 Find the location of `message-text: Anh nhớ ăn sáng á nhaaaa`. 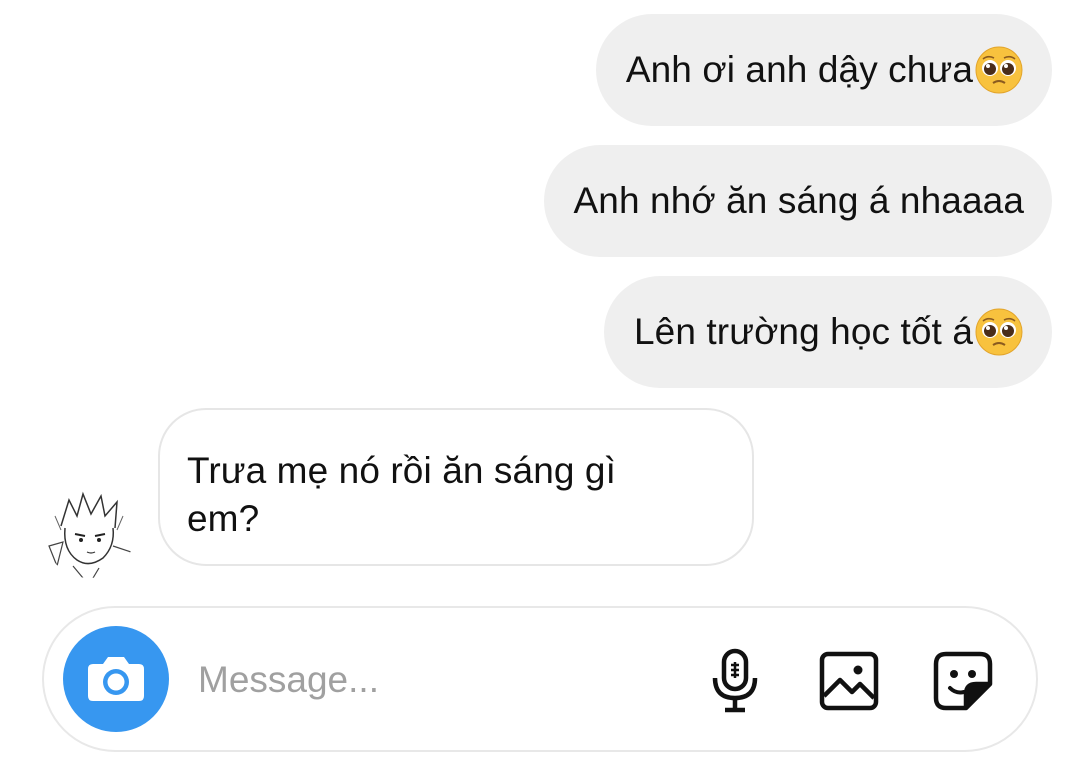

message-text: Anh nhớ ăn sáng á nhaaaa is located at coordinates (798, 200).